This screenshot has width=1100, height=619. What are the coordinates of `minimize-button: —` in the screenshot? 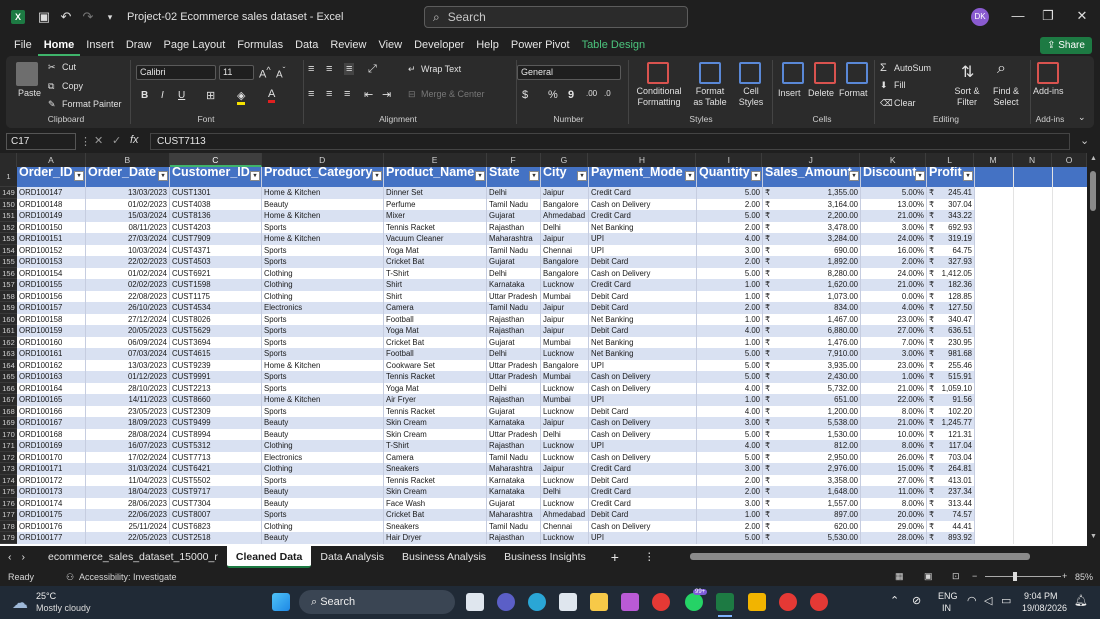 It's located at (1018, 17).